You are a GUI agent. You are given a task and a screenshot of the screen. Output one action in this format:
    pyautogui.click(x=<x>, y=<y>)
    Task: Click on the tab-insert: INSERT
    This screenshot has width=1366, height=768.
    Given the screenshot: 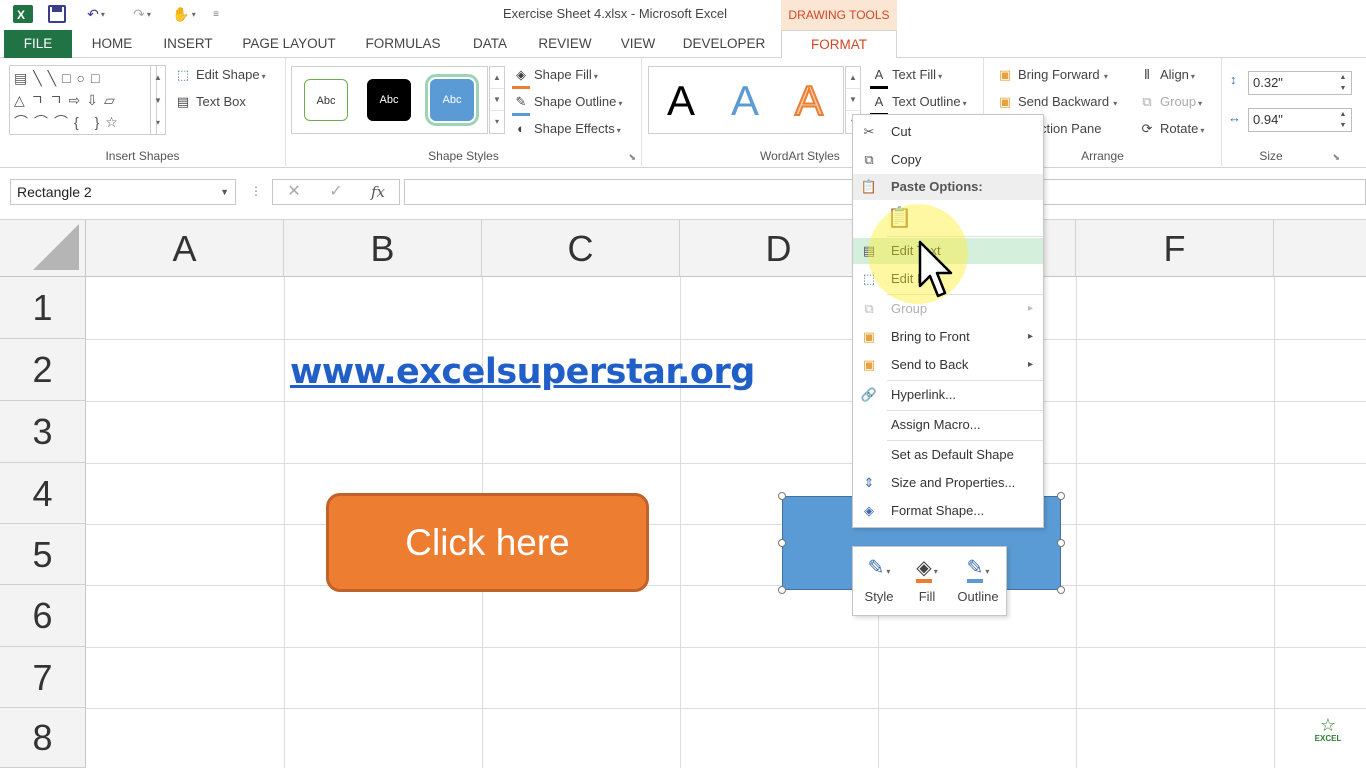 What is the action you would take?
    pyautogui.click(x=188, y=44)
    